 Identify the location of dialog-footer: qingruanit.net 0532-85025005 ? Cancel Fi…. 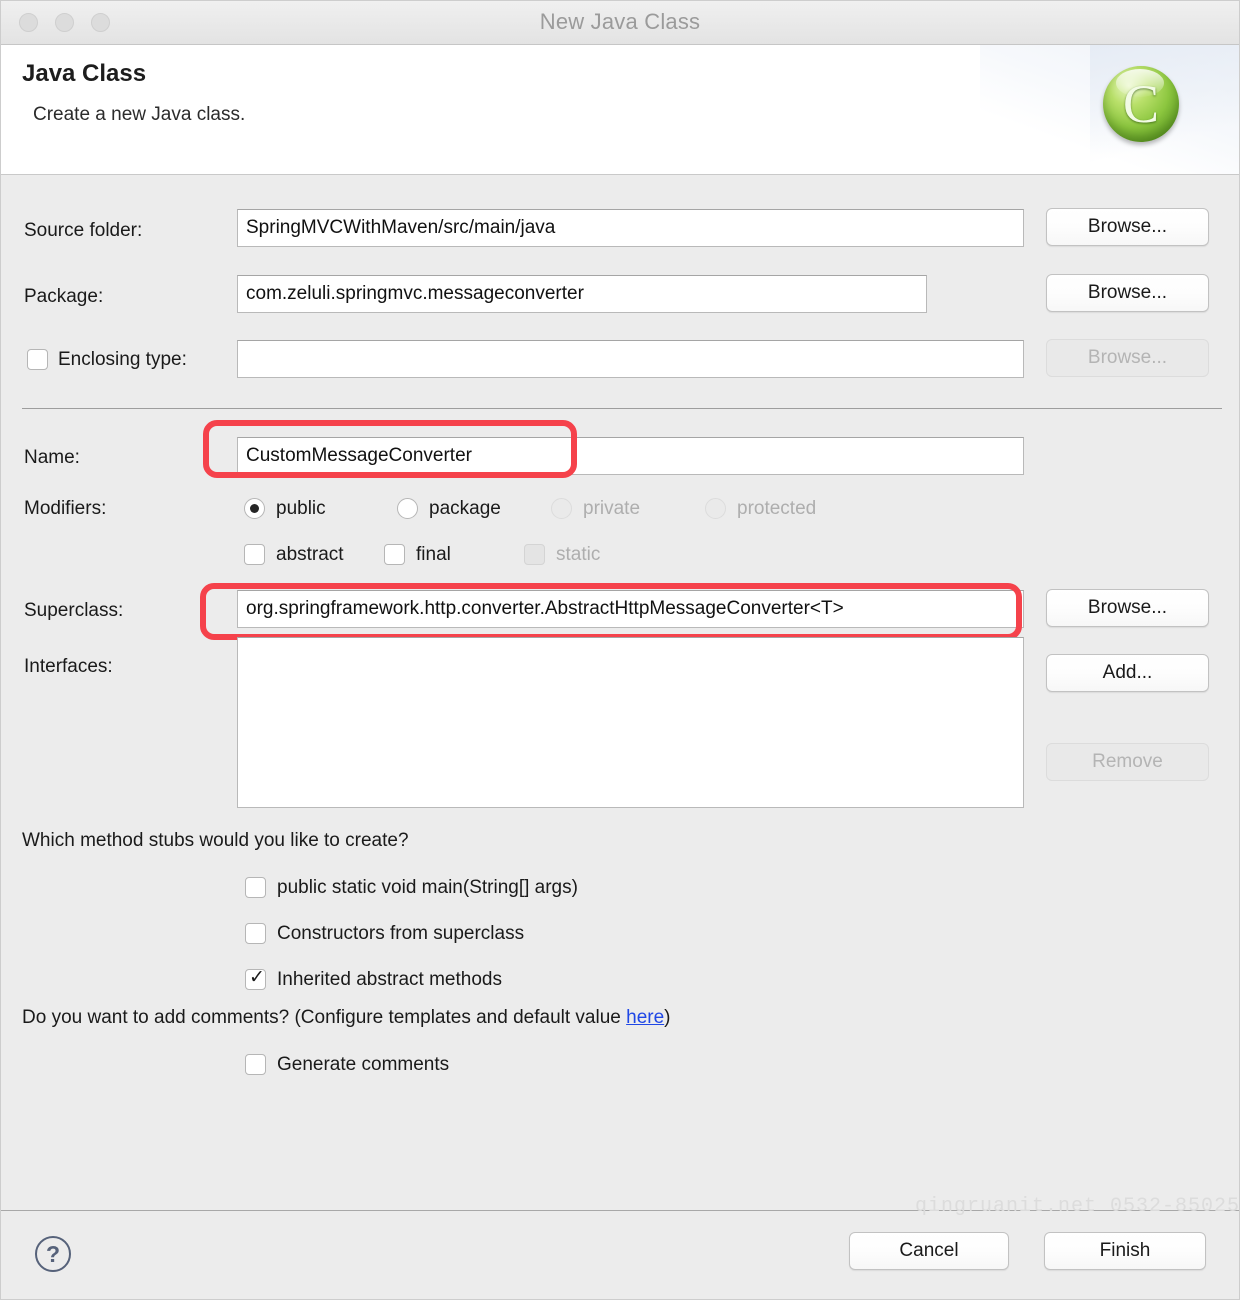
(620, 1247).